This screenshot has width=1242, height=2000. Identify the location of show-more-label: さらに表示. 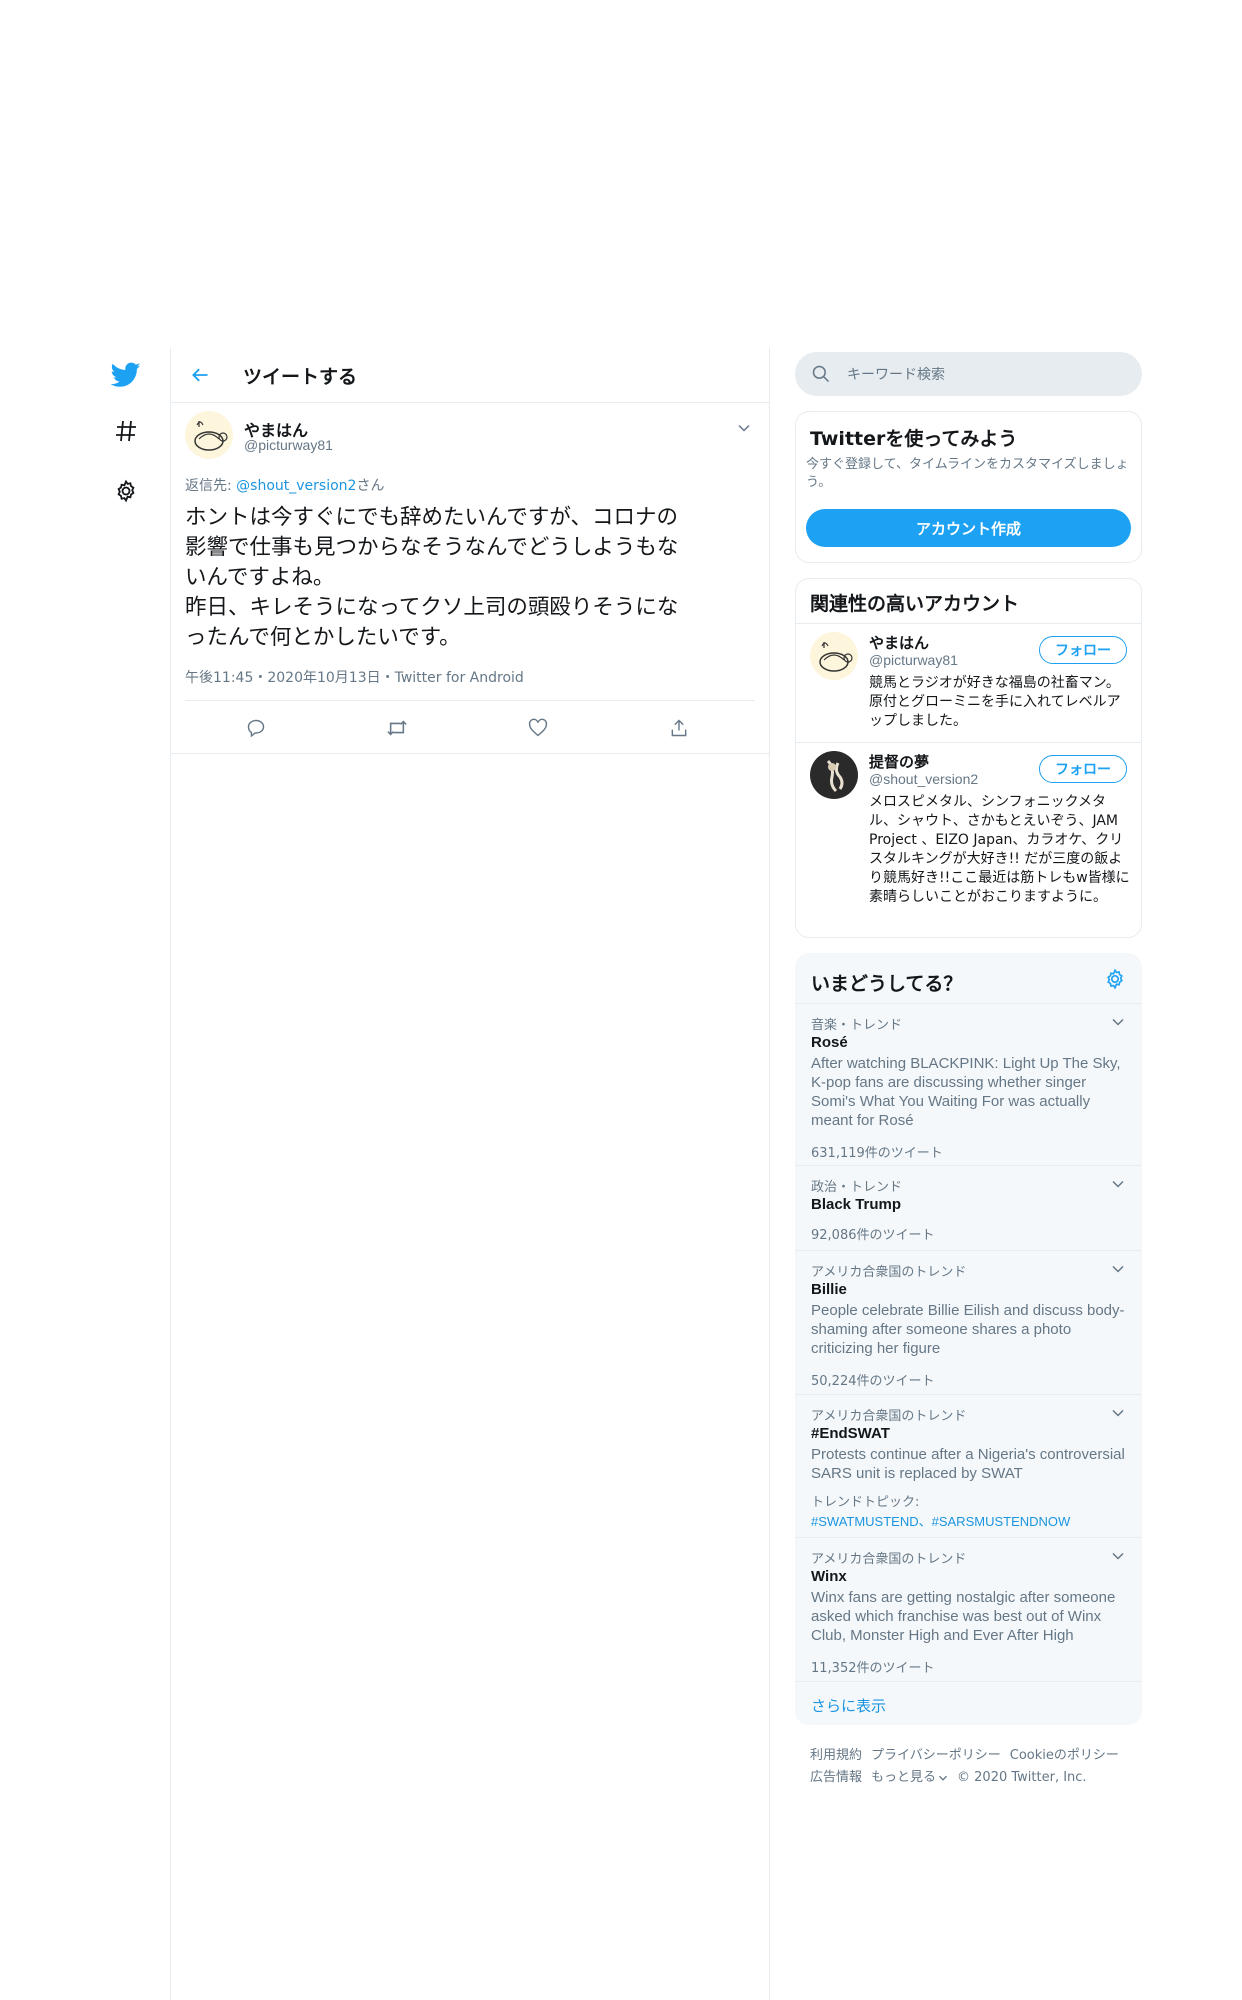
(848, 1705).